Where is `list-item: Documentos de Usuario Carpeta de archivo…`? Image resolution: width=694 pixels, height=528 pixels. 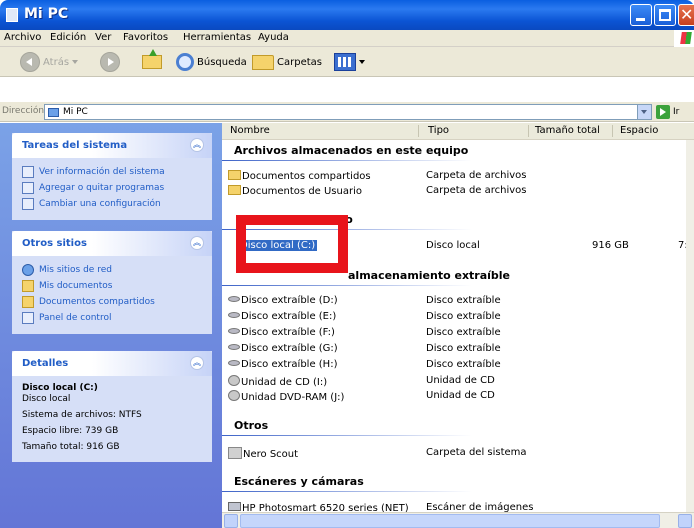 list-item: Documentos de Usuario Carpeta de archivo… is located at coordinates (458, 191).